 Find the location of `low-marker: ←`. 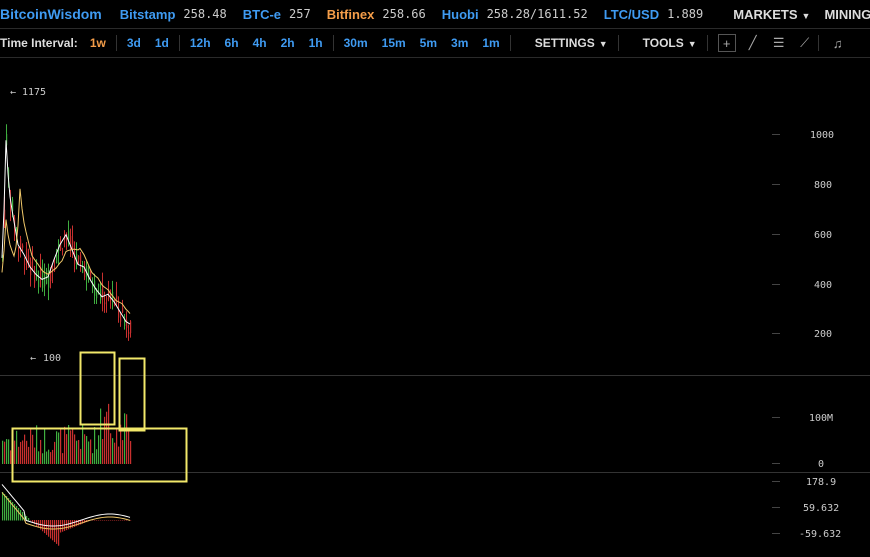

low-marker: ← is located at coordinates (33, 358).